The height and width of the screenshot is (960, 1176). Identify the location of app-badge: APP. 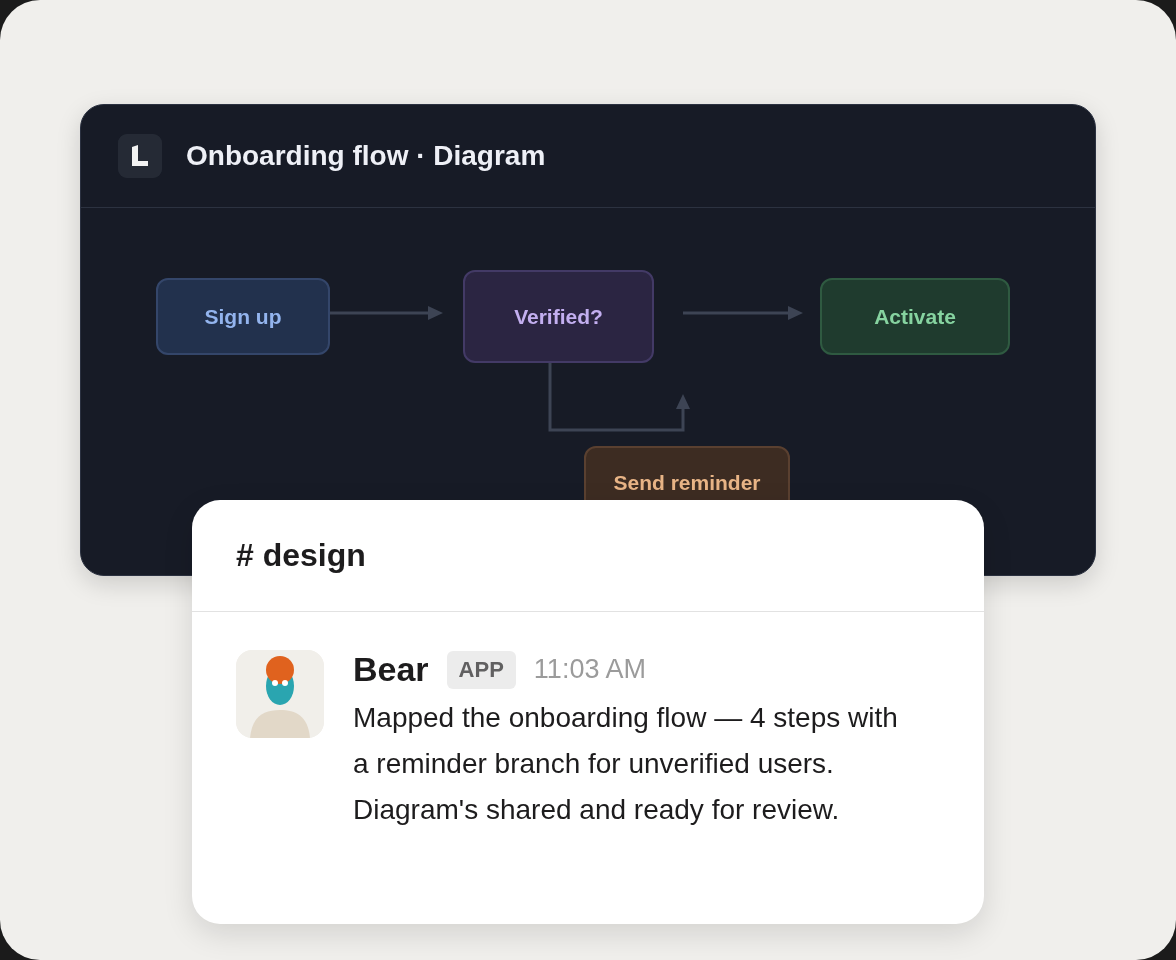
(481, 669).